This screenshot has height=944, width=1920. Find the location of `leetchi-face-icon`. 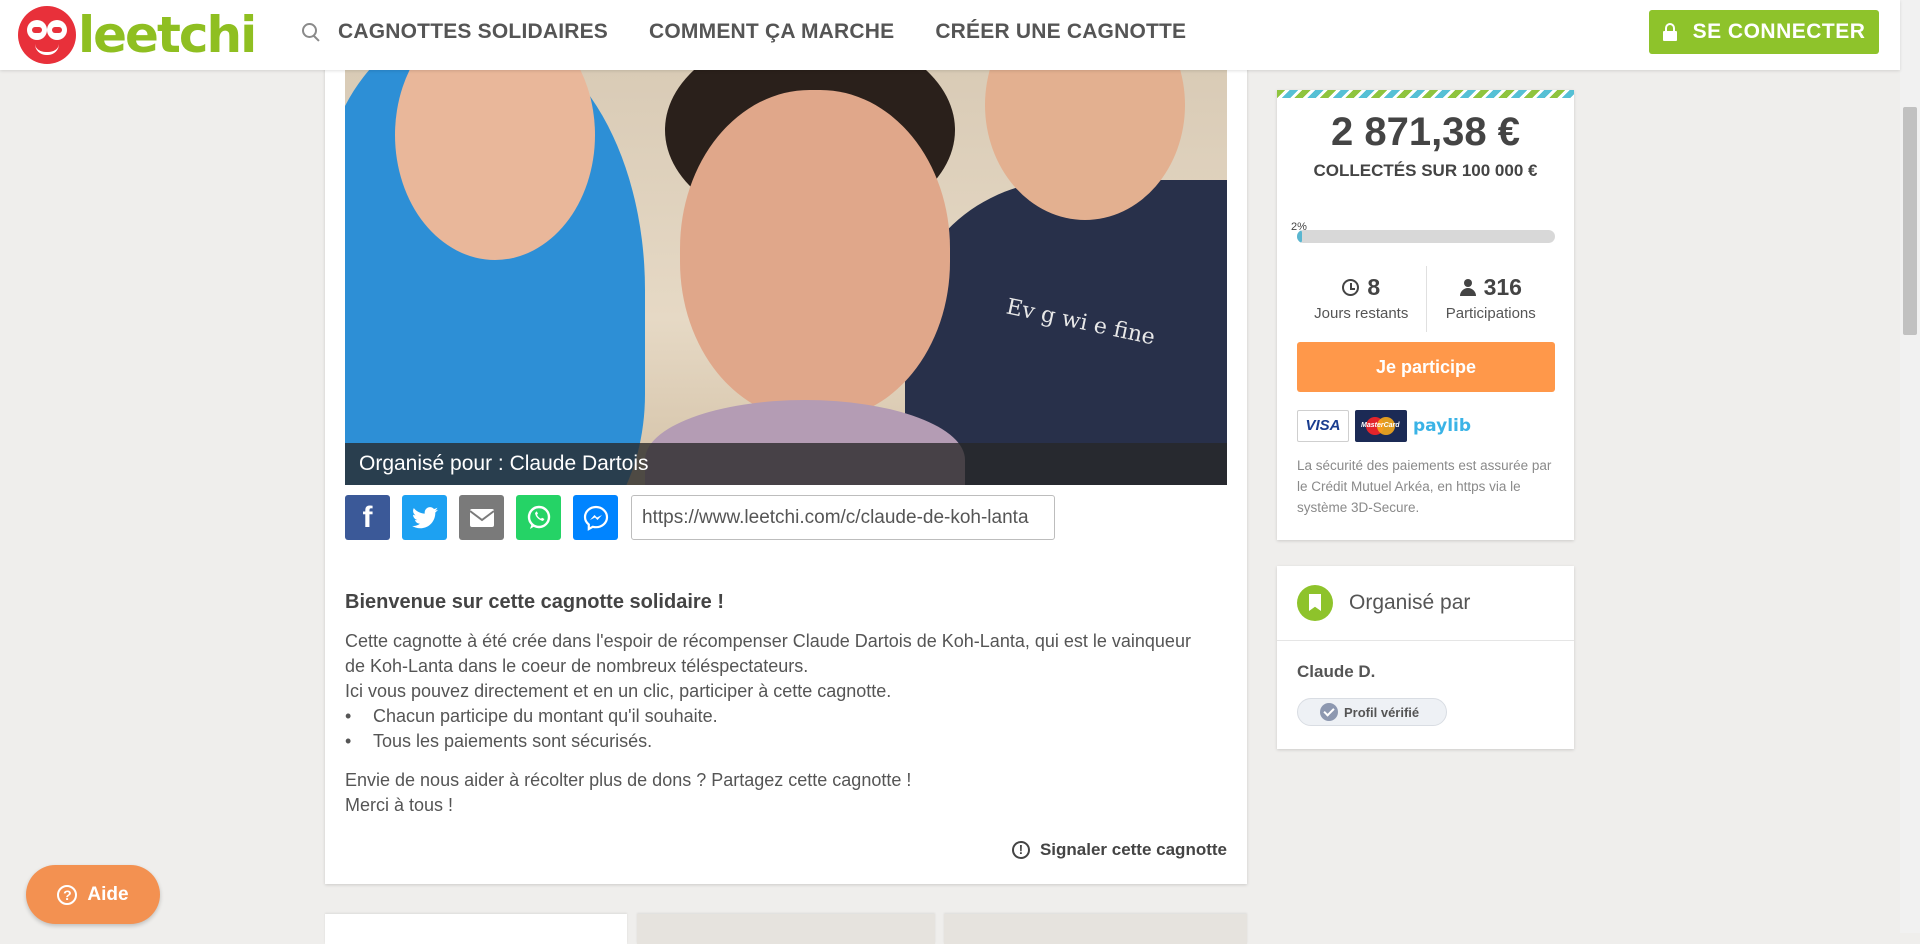

leetchi-face-icon is located at coordinates (47, 35).